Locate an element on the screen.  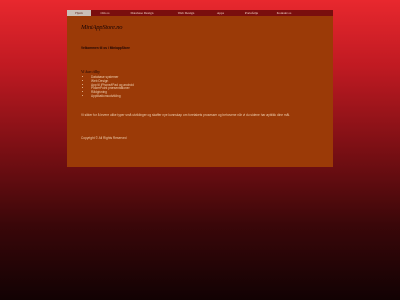
services-heading: Vi kan tilby is located at coordinates (90, 71).